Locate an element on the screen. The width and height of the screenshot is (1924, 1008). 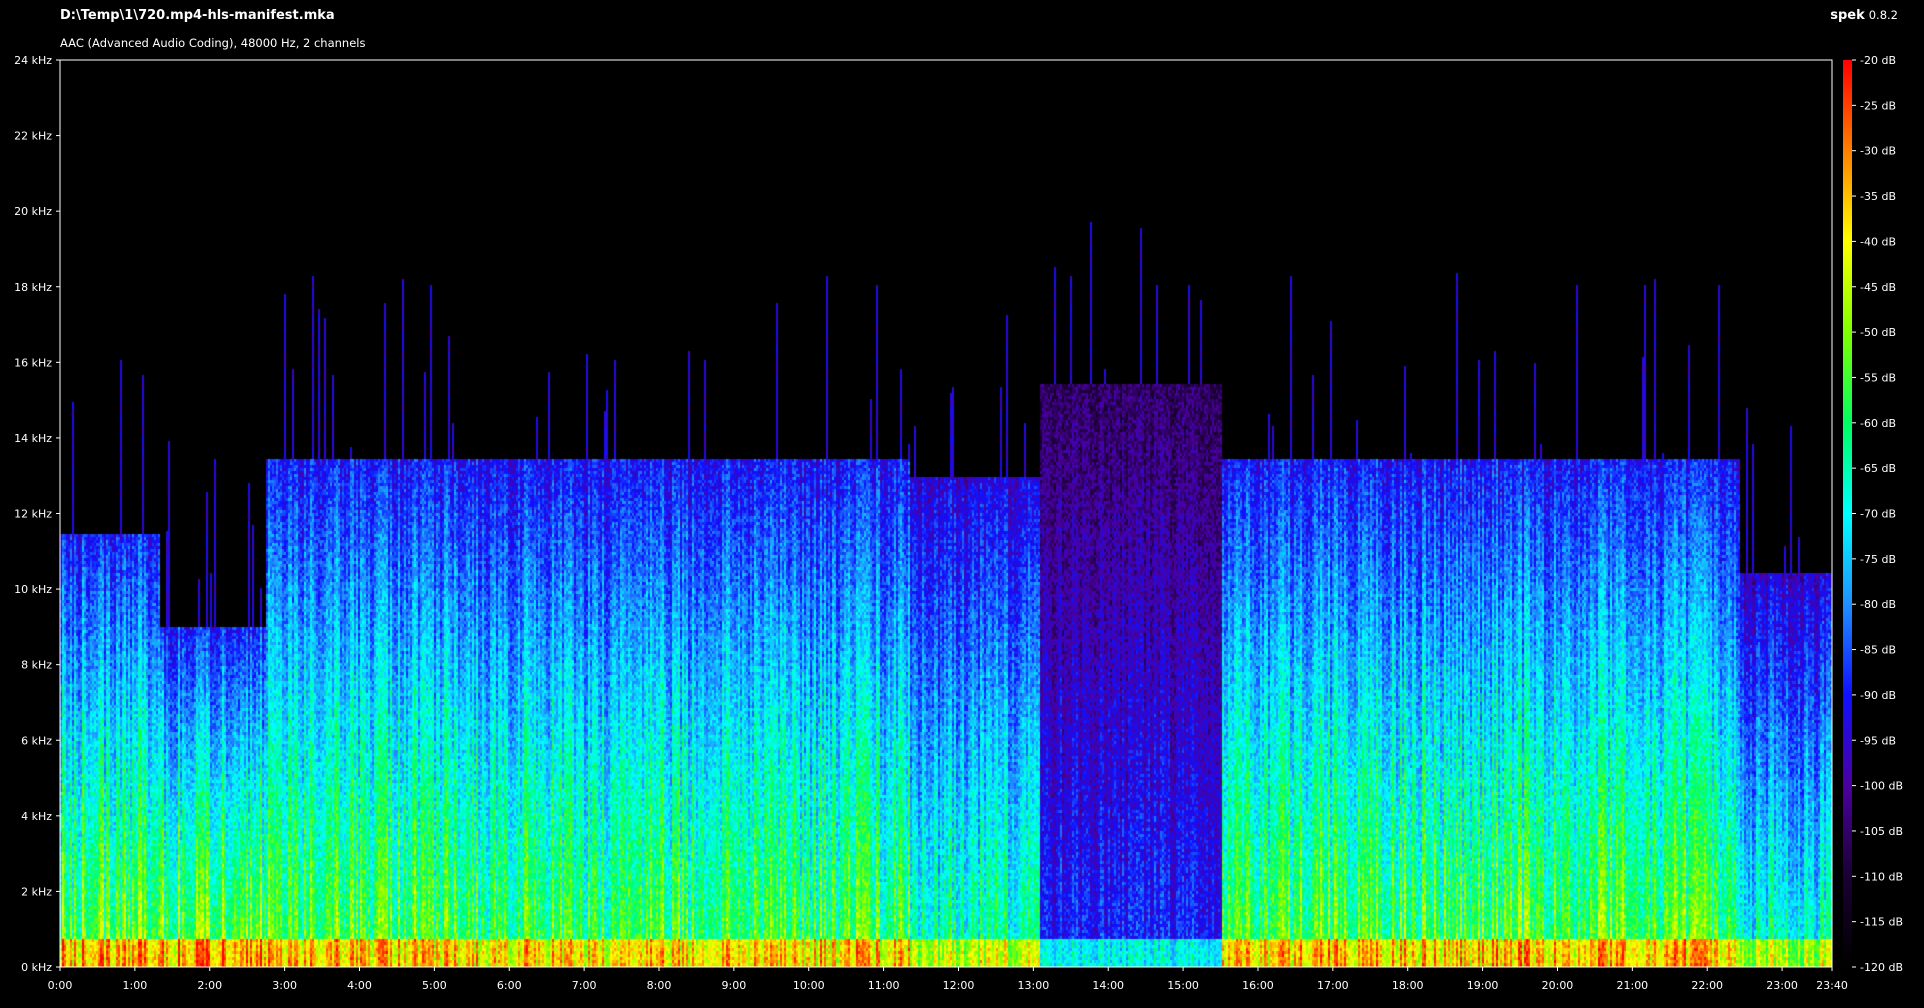
x-tick-label: 20:00 is located at coordinates (1558, 985).